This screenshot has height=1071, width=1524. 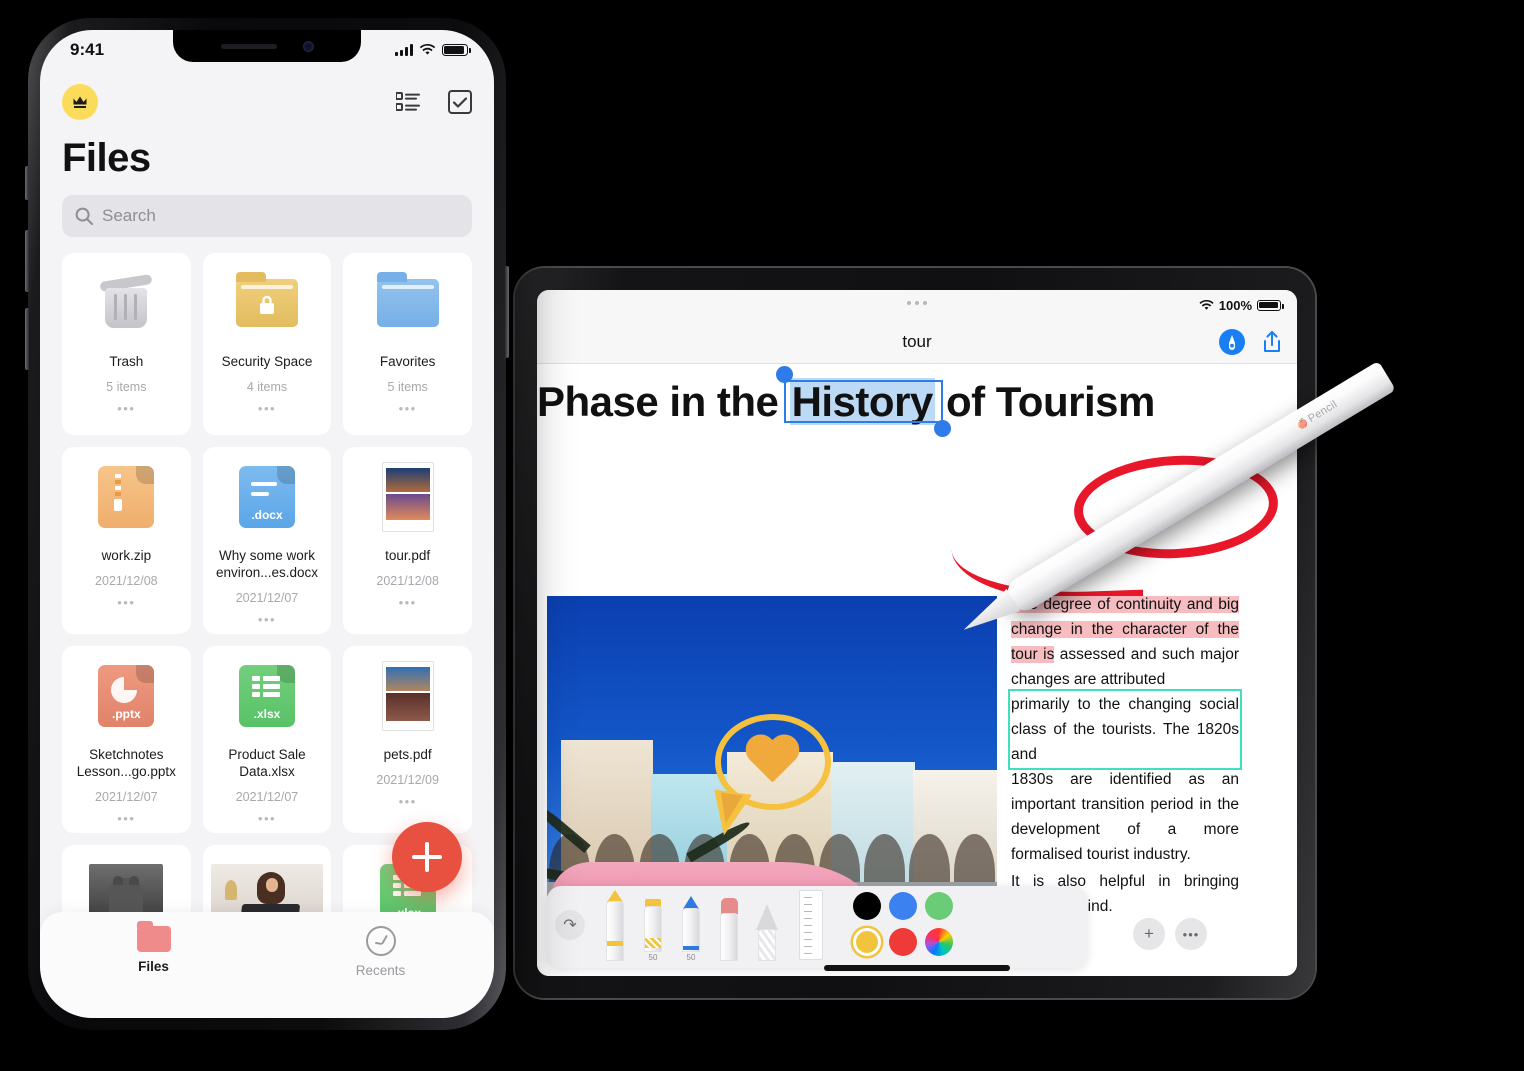 I want to click on navbar-actions, so click(x=1251, y=341).